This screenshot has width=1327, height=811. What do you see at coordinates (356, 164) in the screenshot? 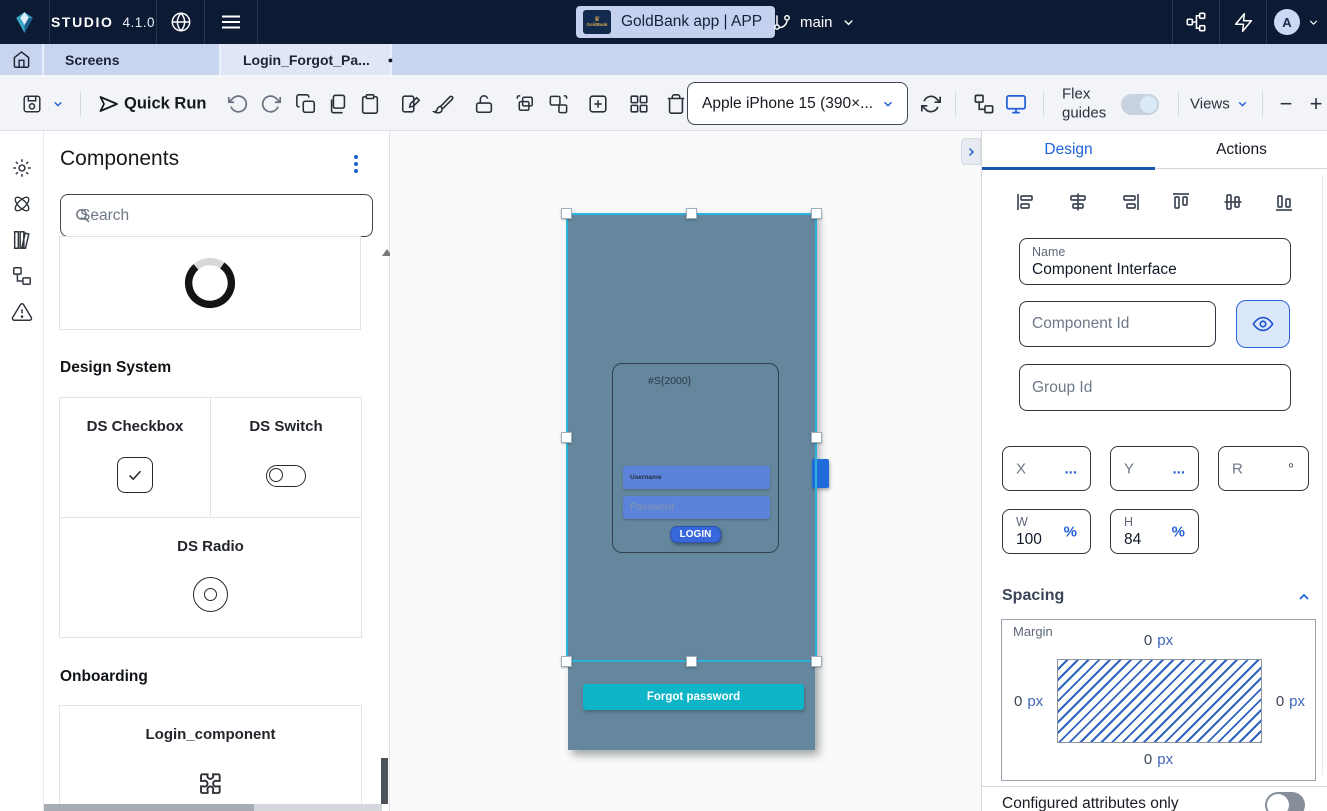
I see `components-menu-button` at bounding box center [356, 164].